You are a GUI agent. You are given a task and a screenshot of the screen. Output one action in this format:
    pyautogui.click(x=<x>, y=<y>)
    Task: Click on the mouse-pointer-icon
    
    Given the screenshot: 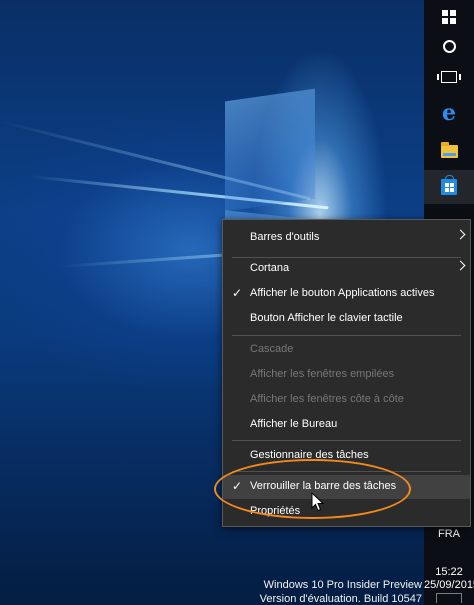 What is the action you would take?
    pyautogui.click(x=318, y=502)
    